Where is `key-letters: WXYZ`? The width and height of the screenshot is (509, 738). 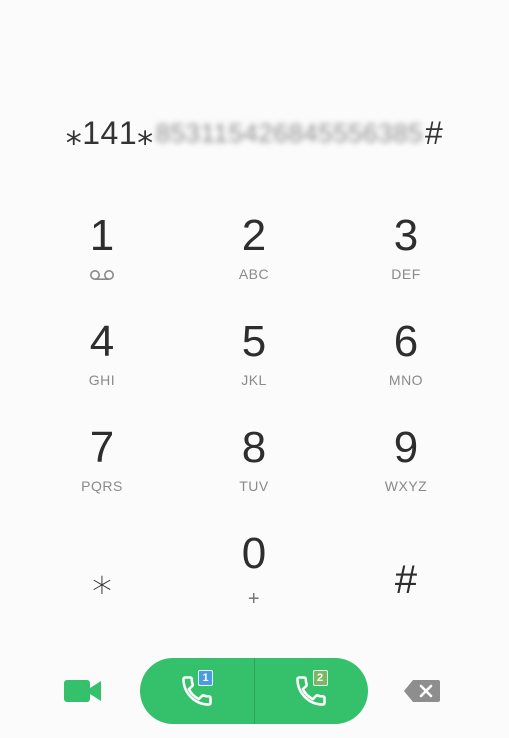 key-letters: WXYZ is located at coordinates (406, 486).